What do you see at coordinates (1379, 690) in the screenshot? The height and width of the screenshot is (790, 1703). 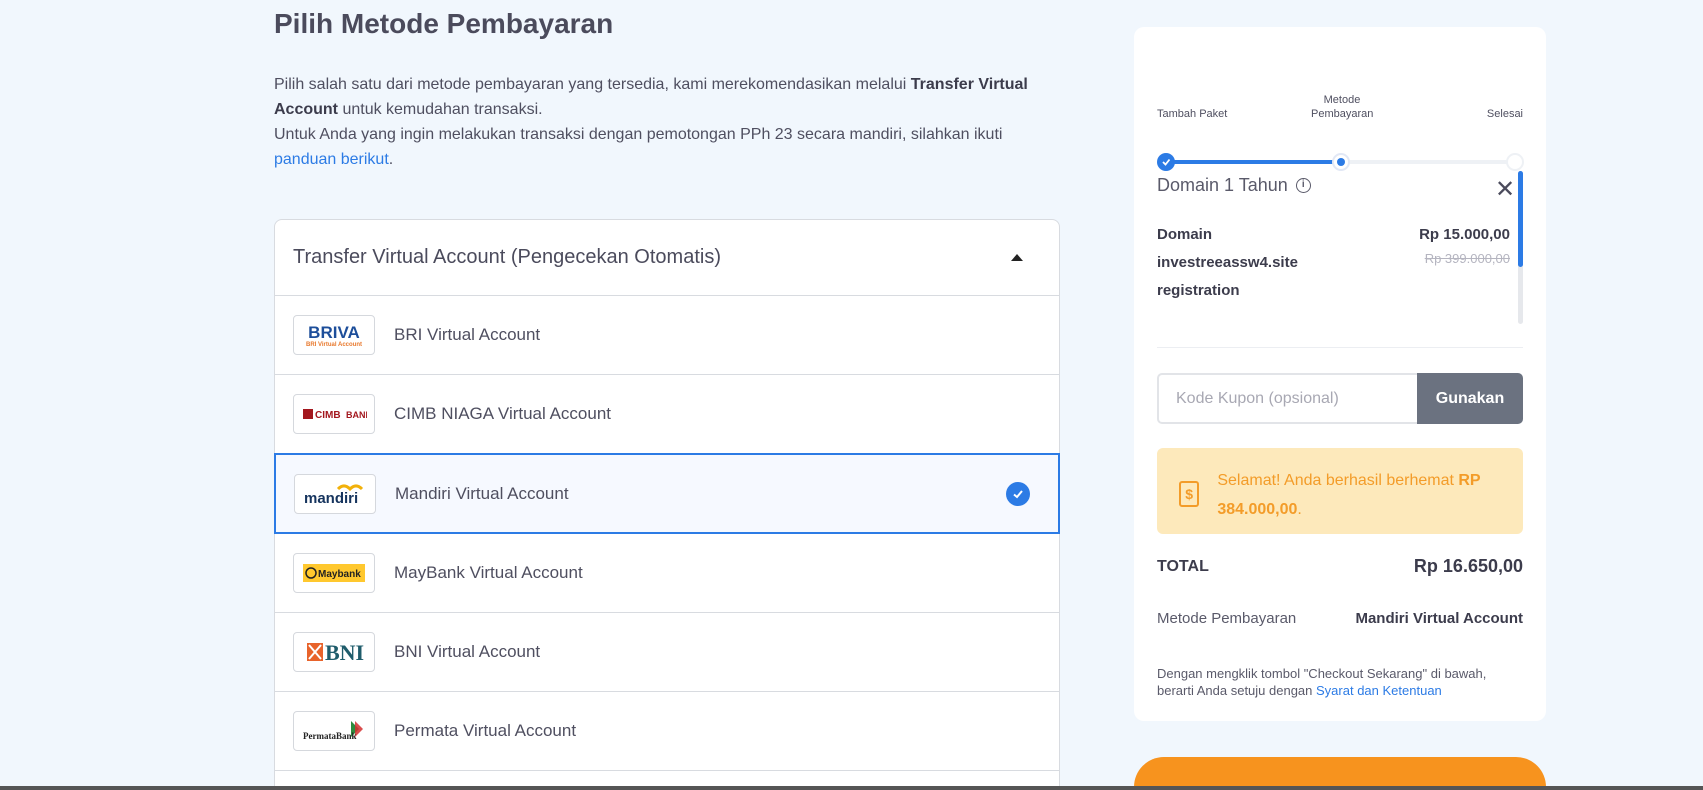 I see `terms-link: Syarat dan Ketentuan` at bounding box center [1379, 690].